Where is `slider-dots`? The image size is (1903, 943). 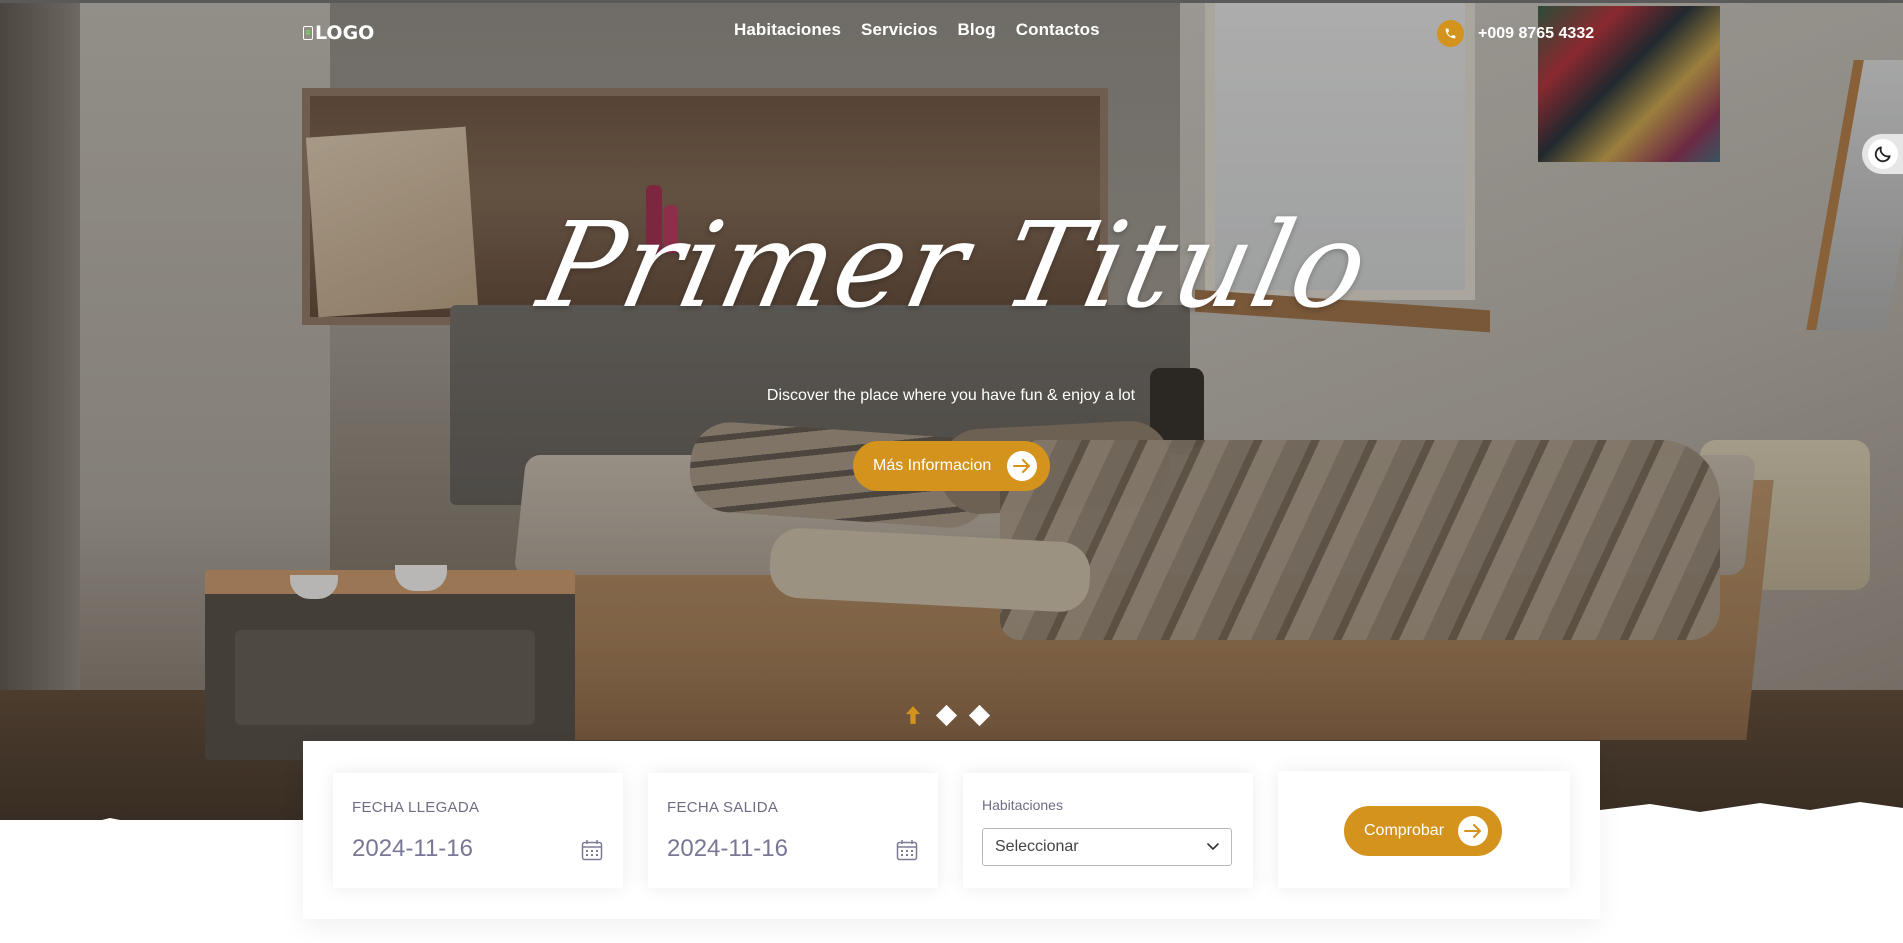 slider-dots is located at coordinates (948, 715).